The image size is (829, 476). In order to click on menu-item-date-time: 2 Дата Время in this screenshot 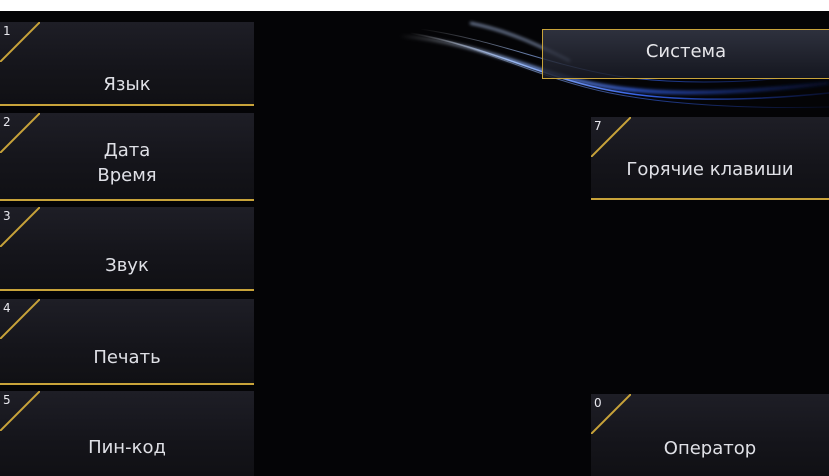, I will do `click(127, 157)`.